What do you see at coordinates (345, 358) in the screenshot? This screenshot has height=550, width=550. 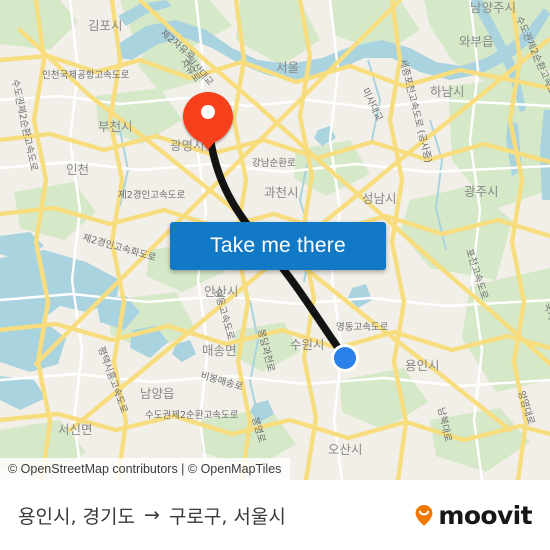 I see `origin-dot-marker` at bounding box center [345, 358].